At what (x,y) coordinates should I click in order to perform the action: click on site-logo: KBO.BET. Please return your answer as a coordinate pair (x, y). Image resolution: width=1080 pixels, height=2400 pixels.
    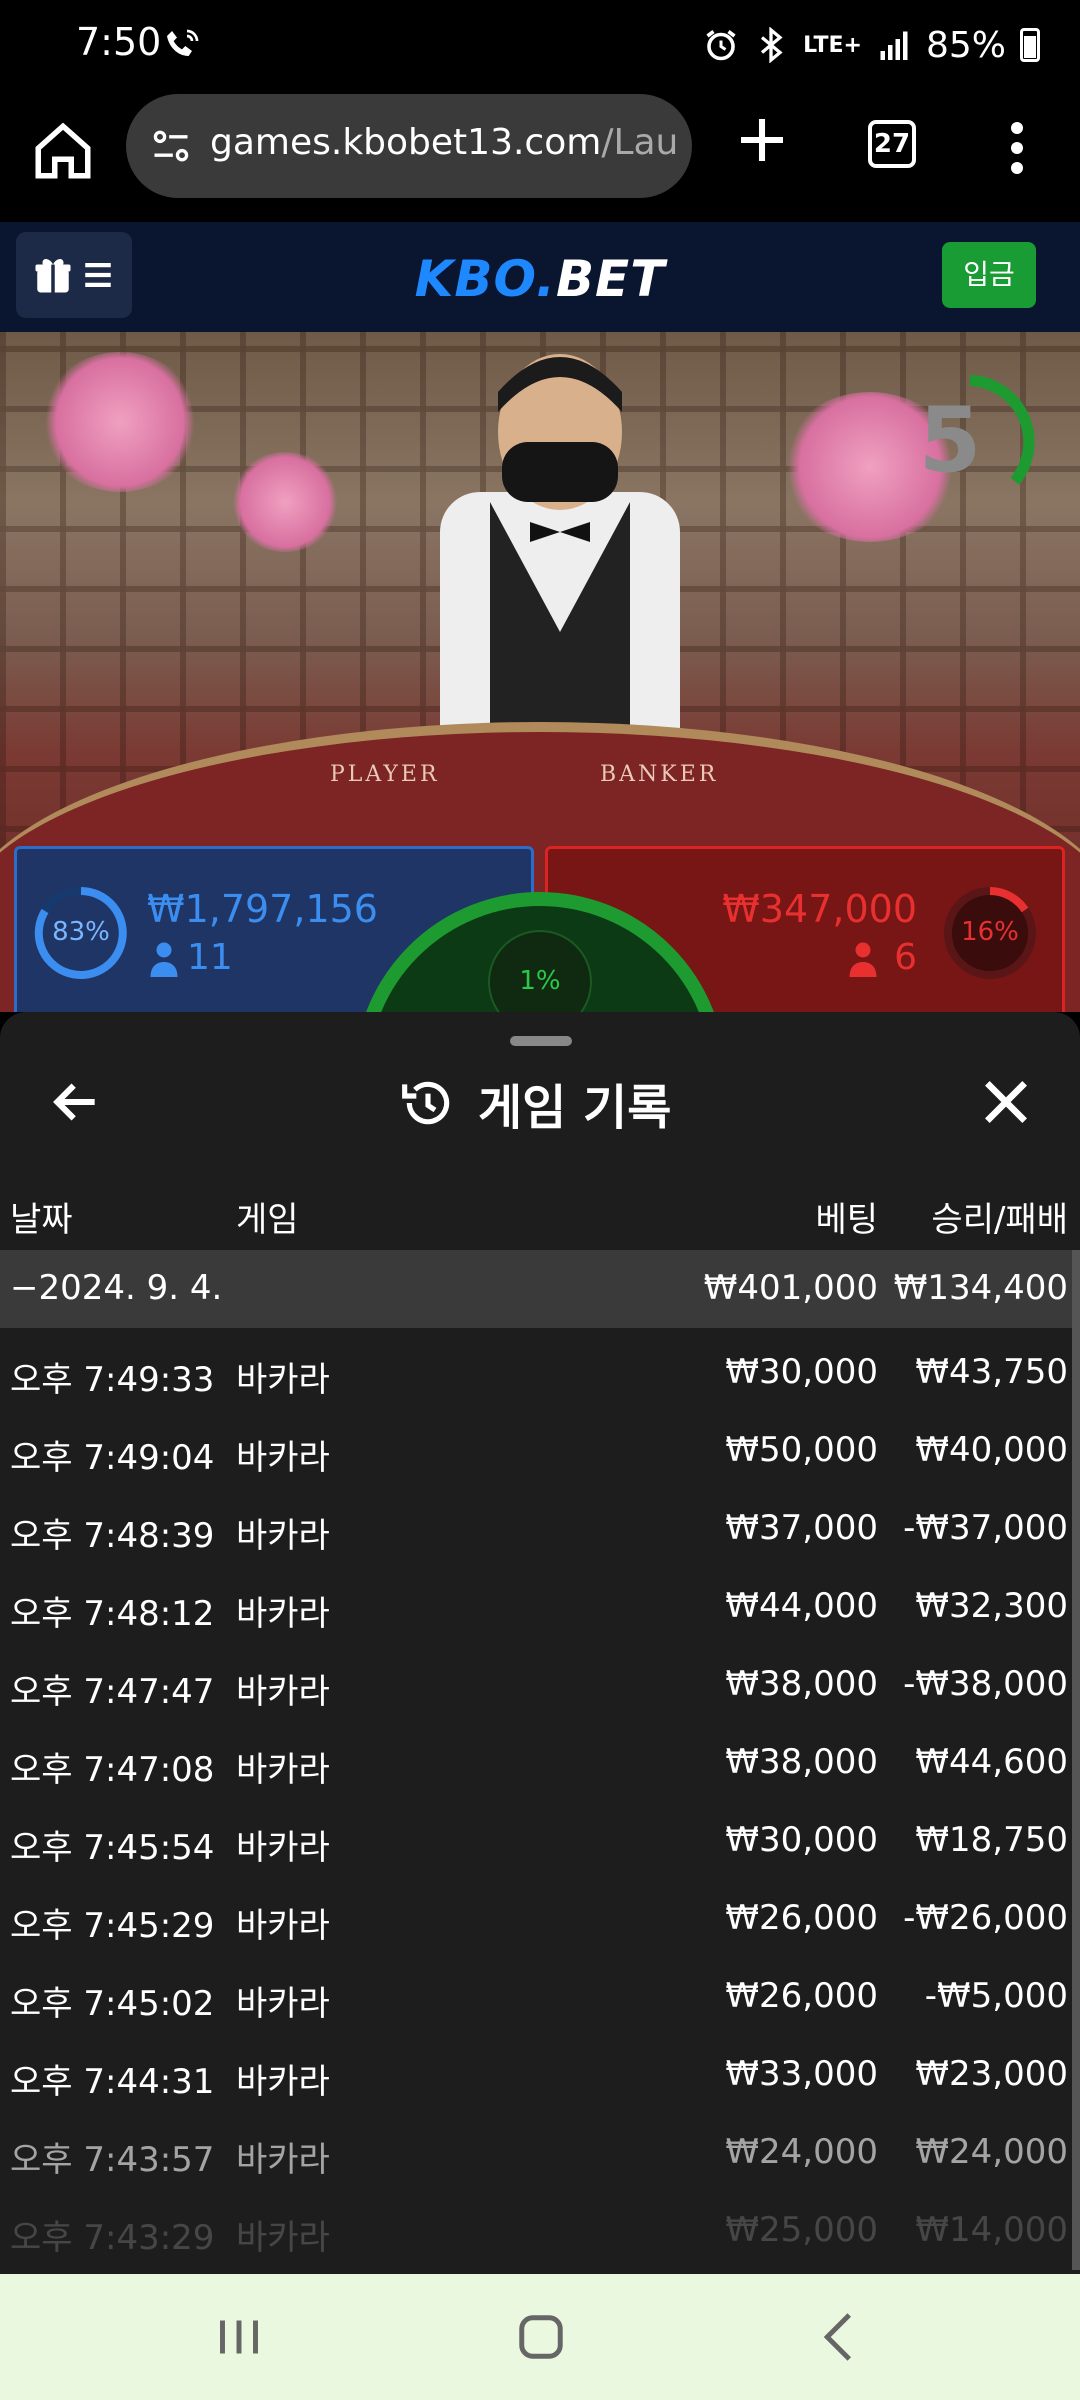
    Looking at the image, I should click on (540, 279).